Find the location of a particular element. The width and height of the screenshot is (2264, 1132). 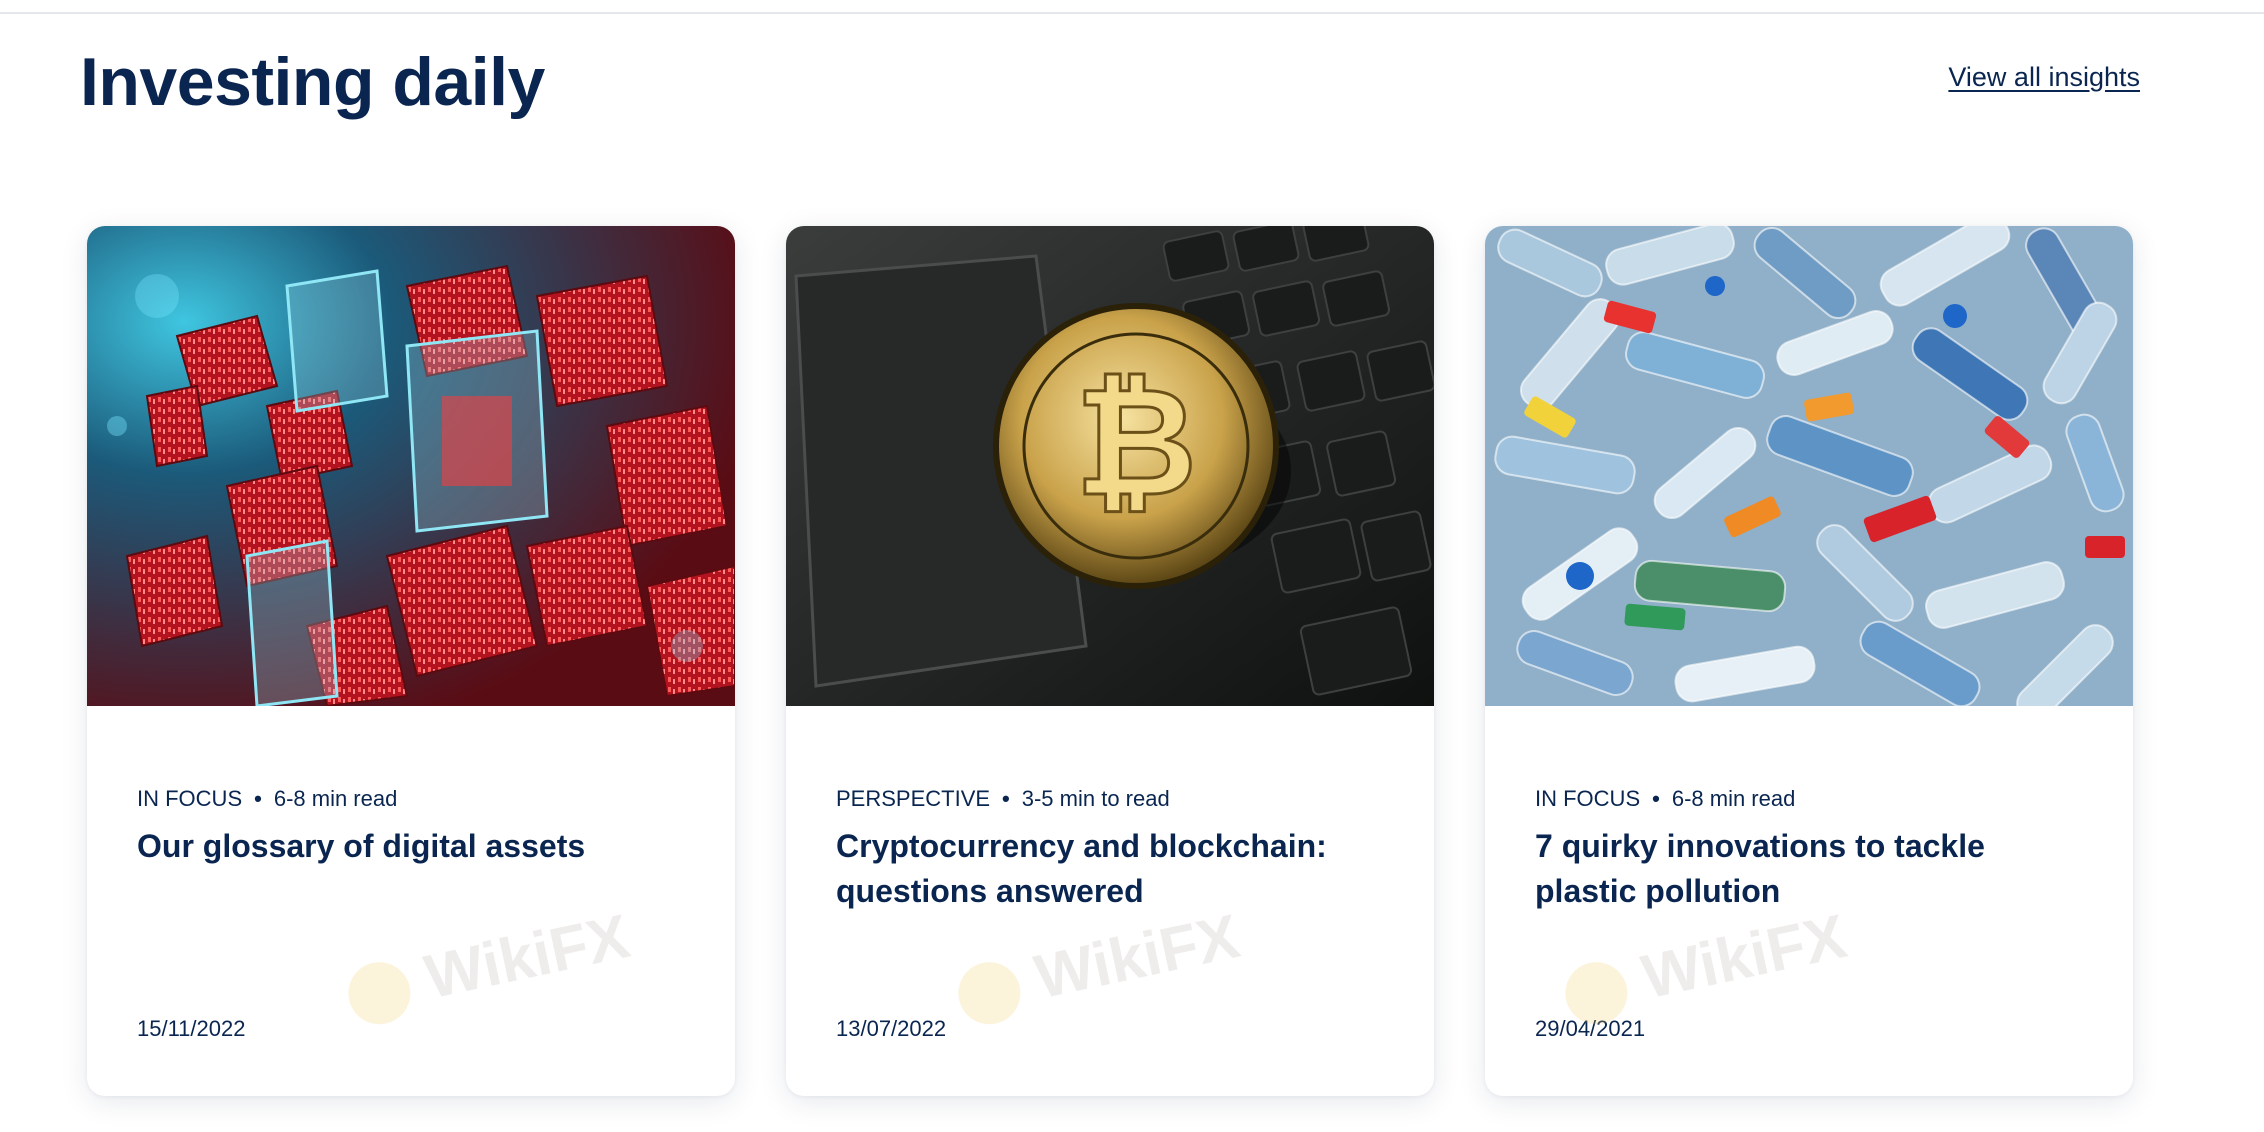

card-date: 15/11/2022 is located at coordinates (191, 1028).